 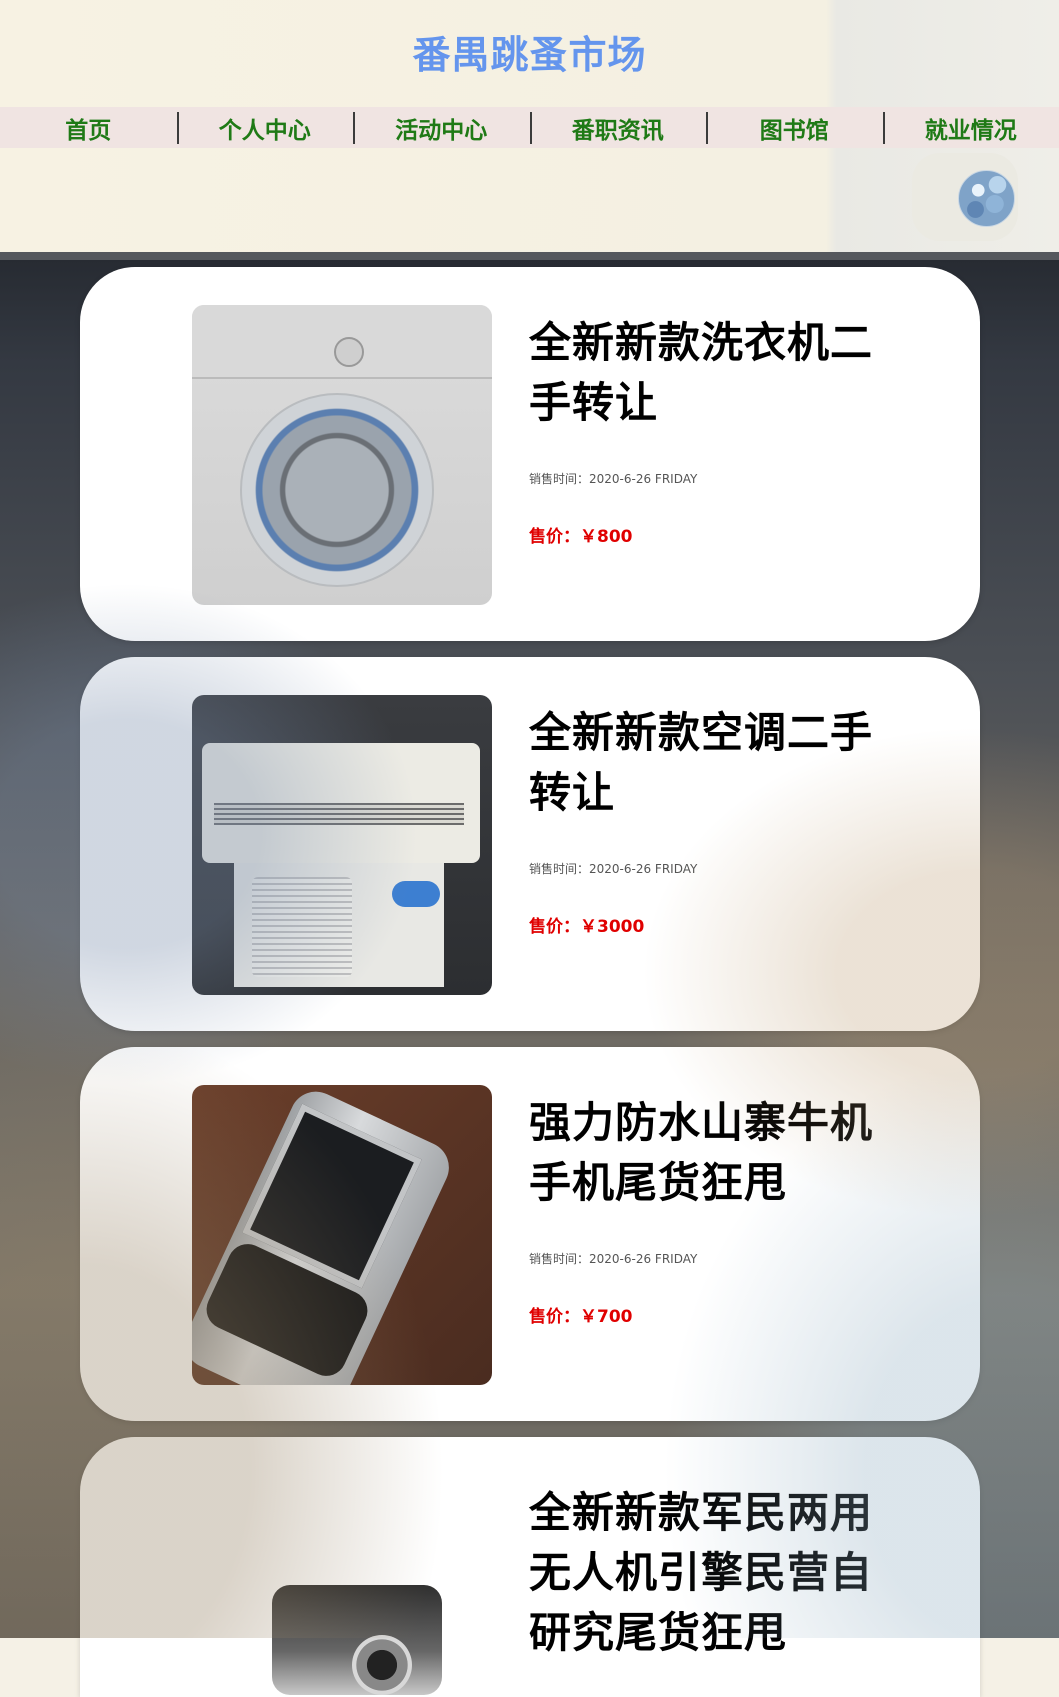 What do you see at coordinates (714, 373) in the screenshot?
I see `product-title: 全新新款洗衣机二手转让` at bounding box center [714, 373].